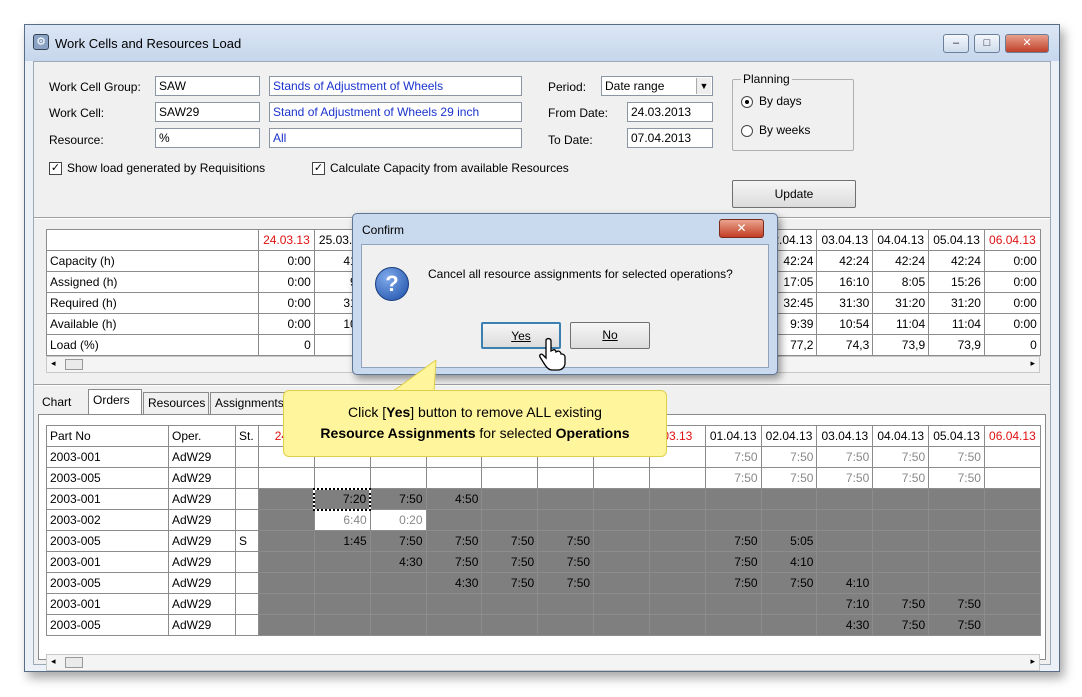  Describe the element at coordinates (107, 583) in the screenshot. I see `part-no-cell: 2003-005` at that location.